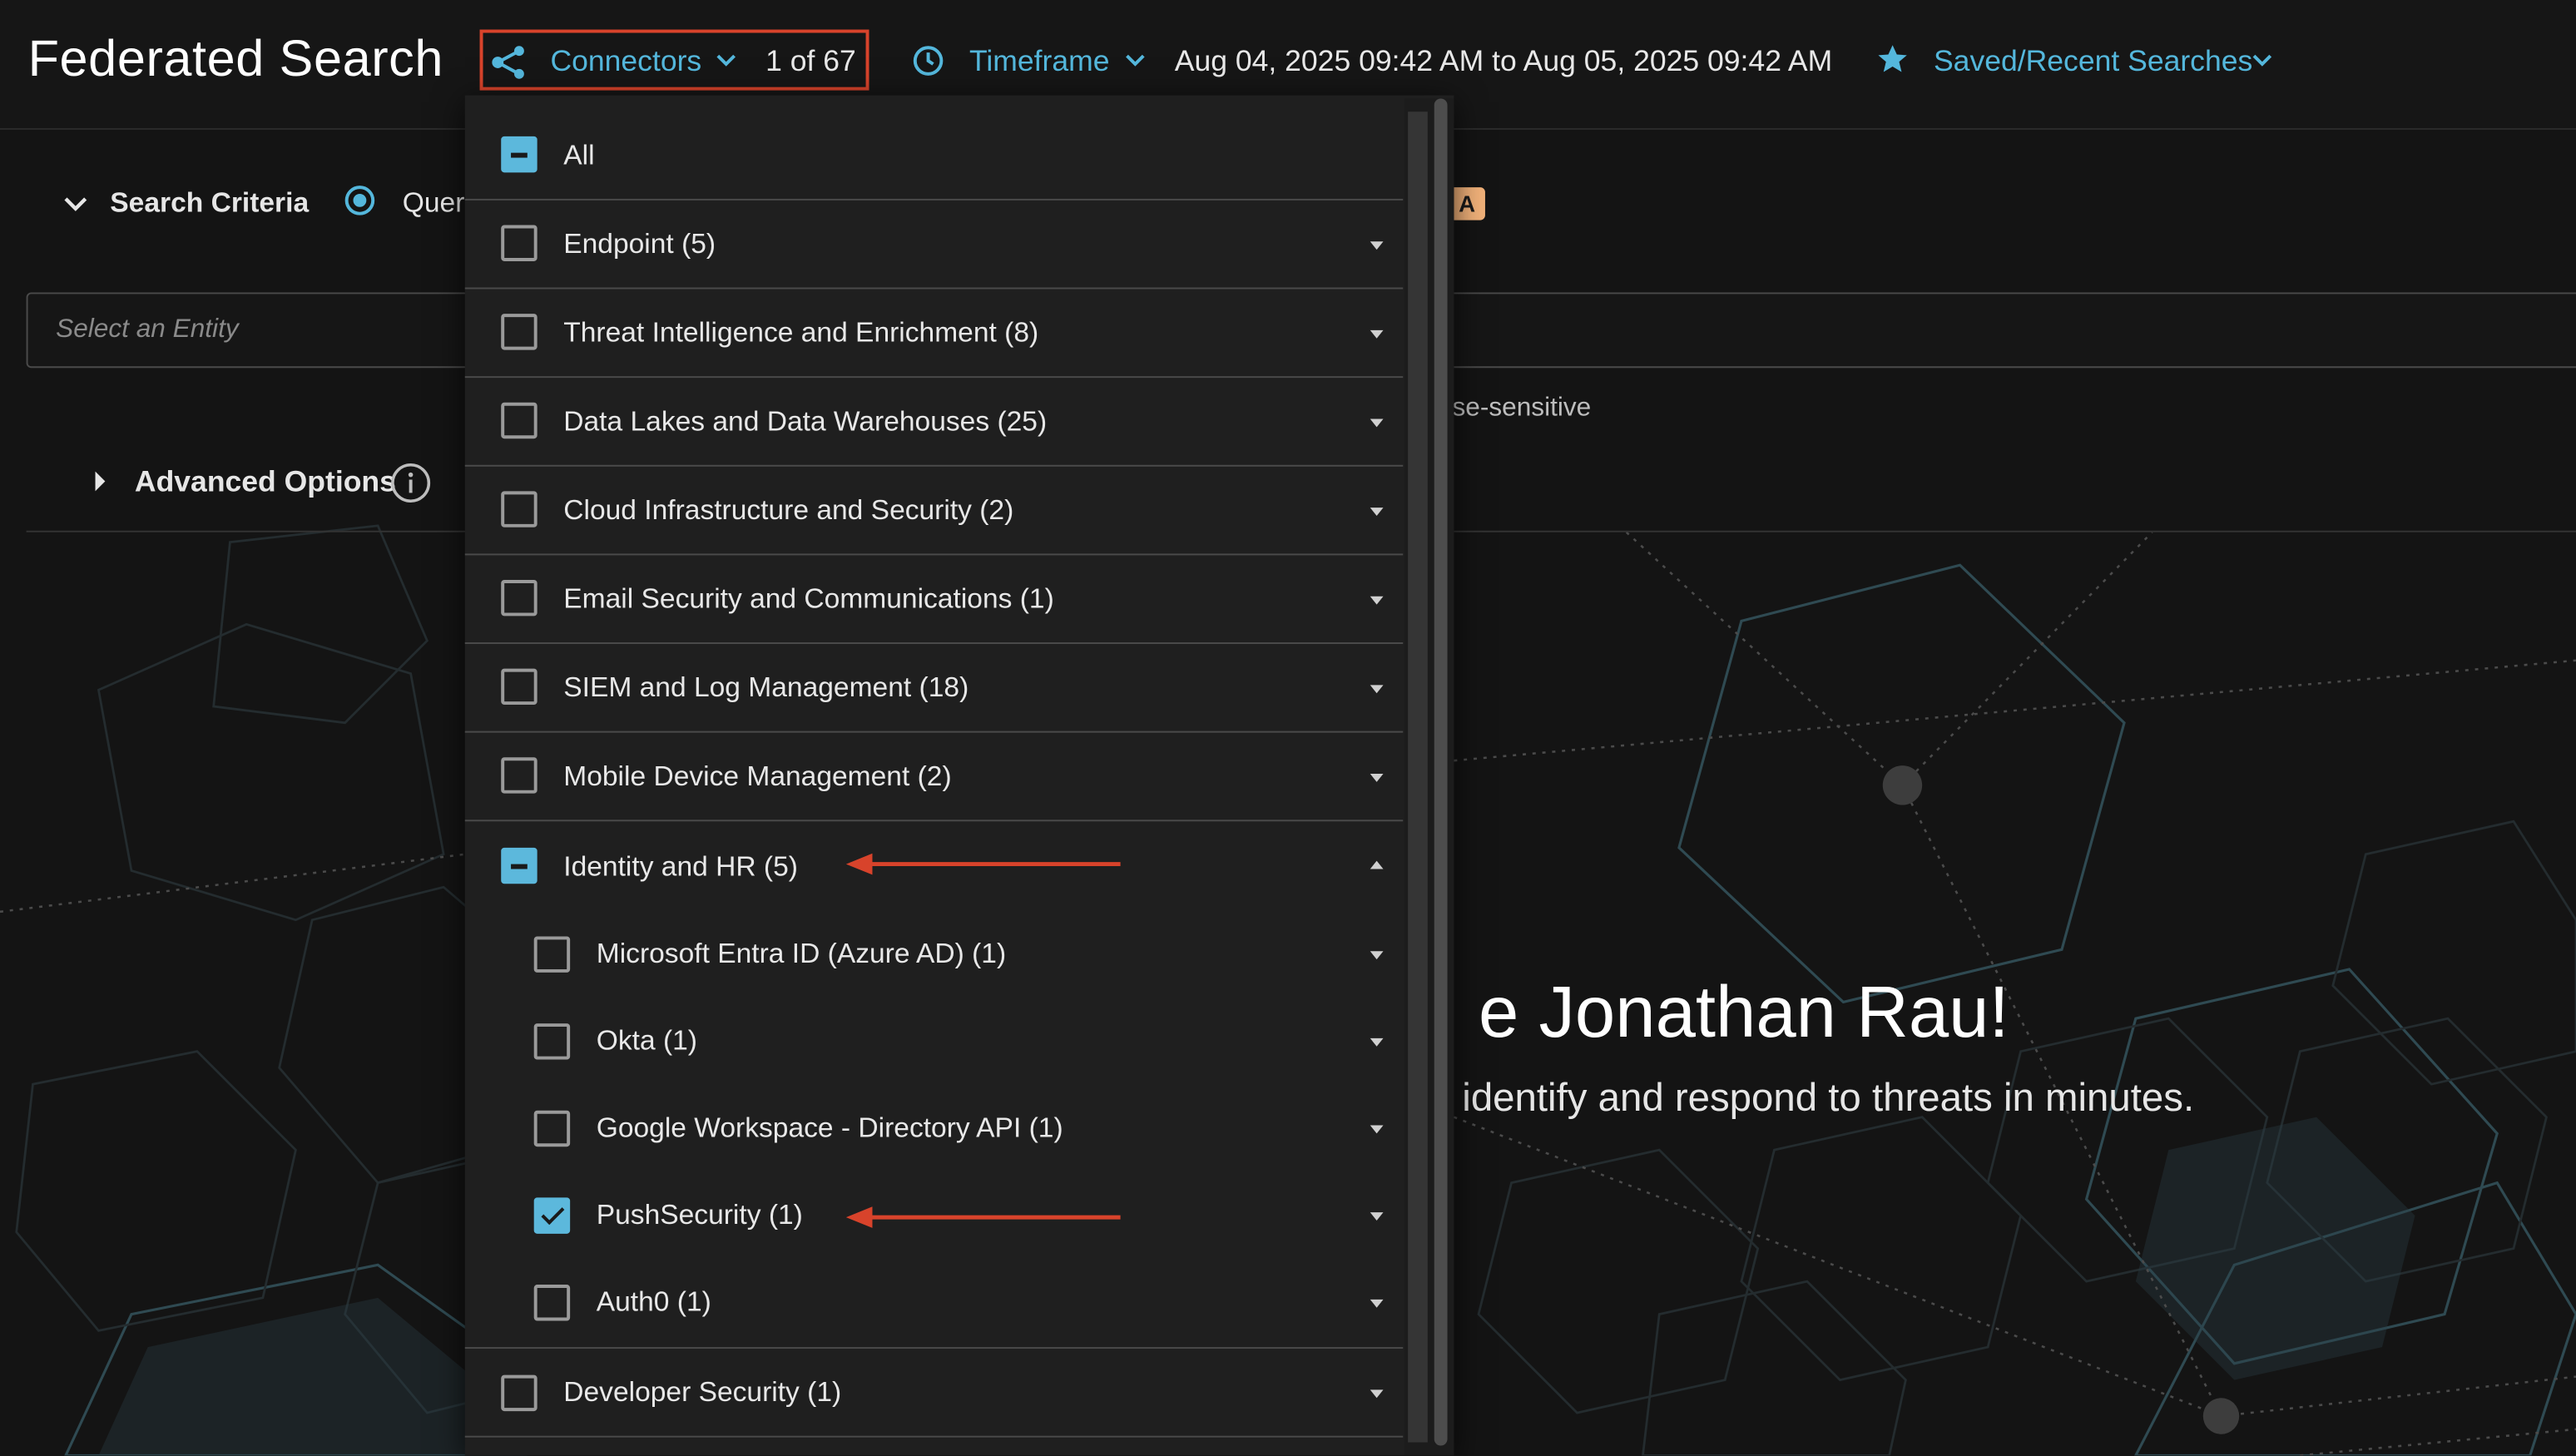 This screenshot has width=2576, height=1456. Describe the element at coordinates (1377, 864) in the screenshot. I see `caret-up-icon` at that location.